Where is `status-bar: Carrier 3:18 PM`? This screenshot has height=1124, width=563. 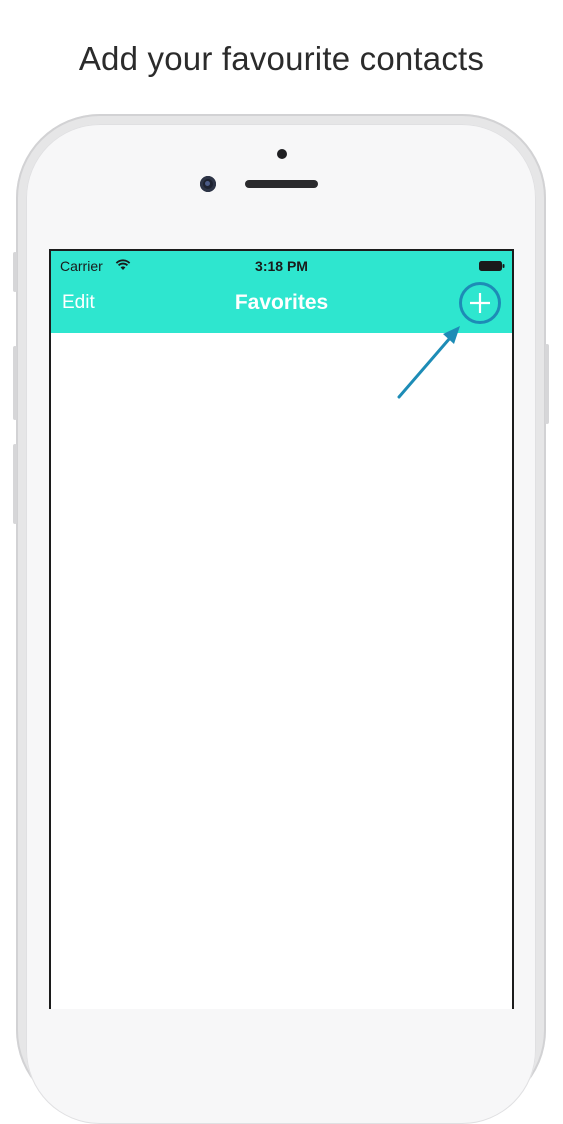
status-bar: Carrier 3:18 PM is located at coordinates (281, 265).